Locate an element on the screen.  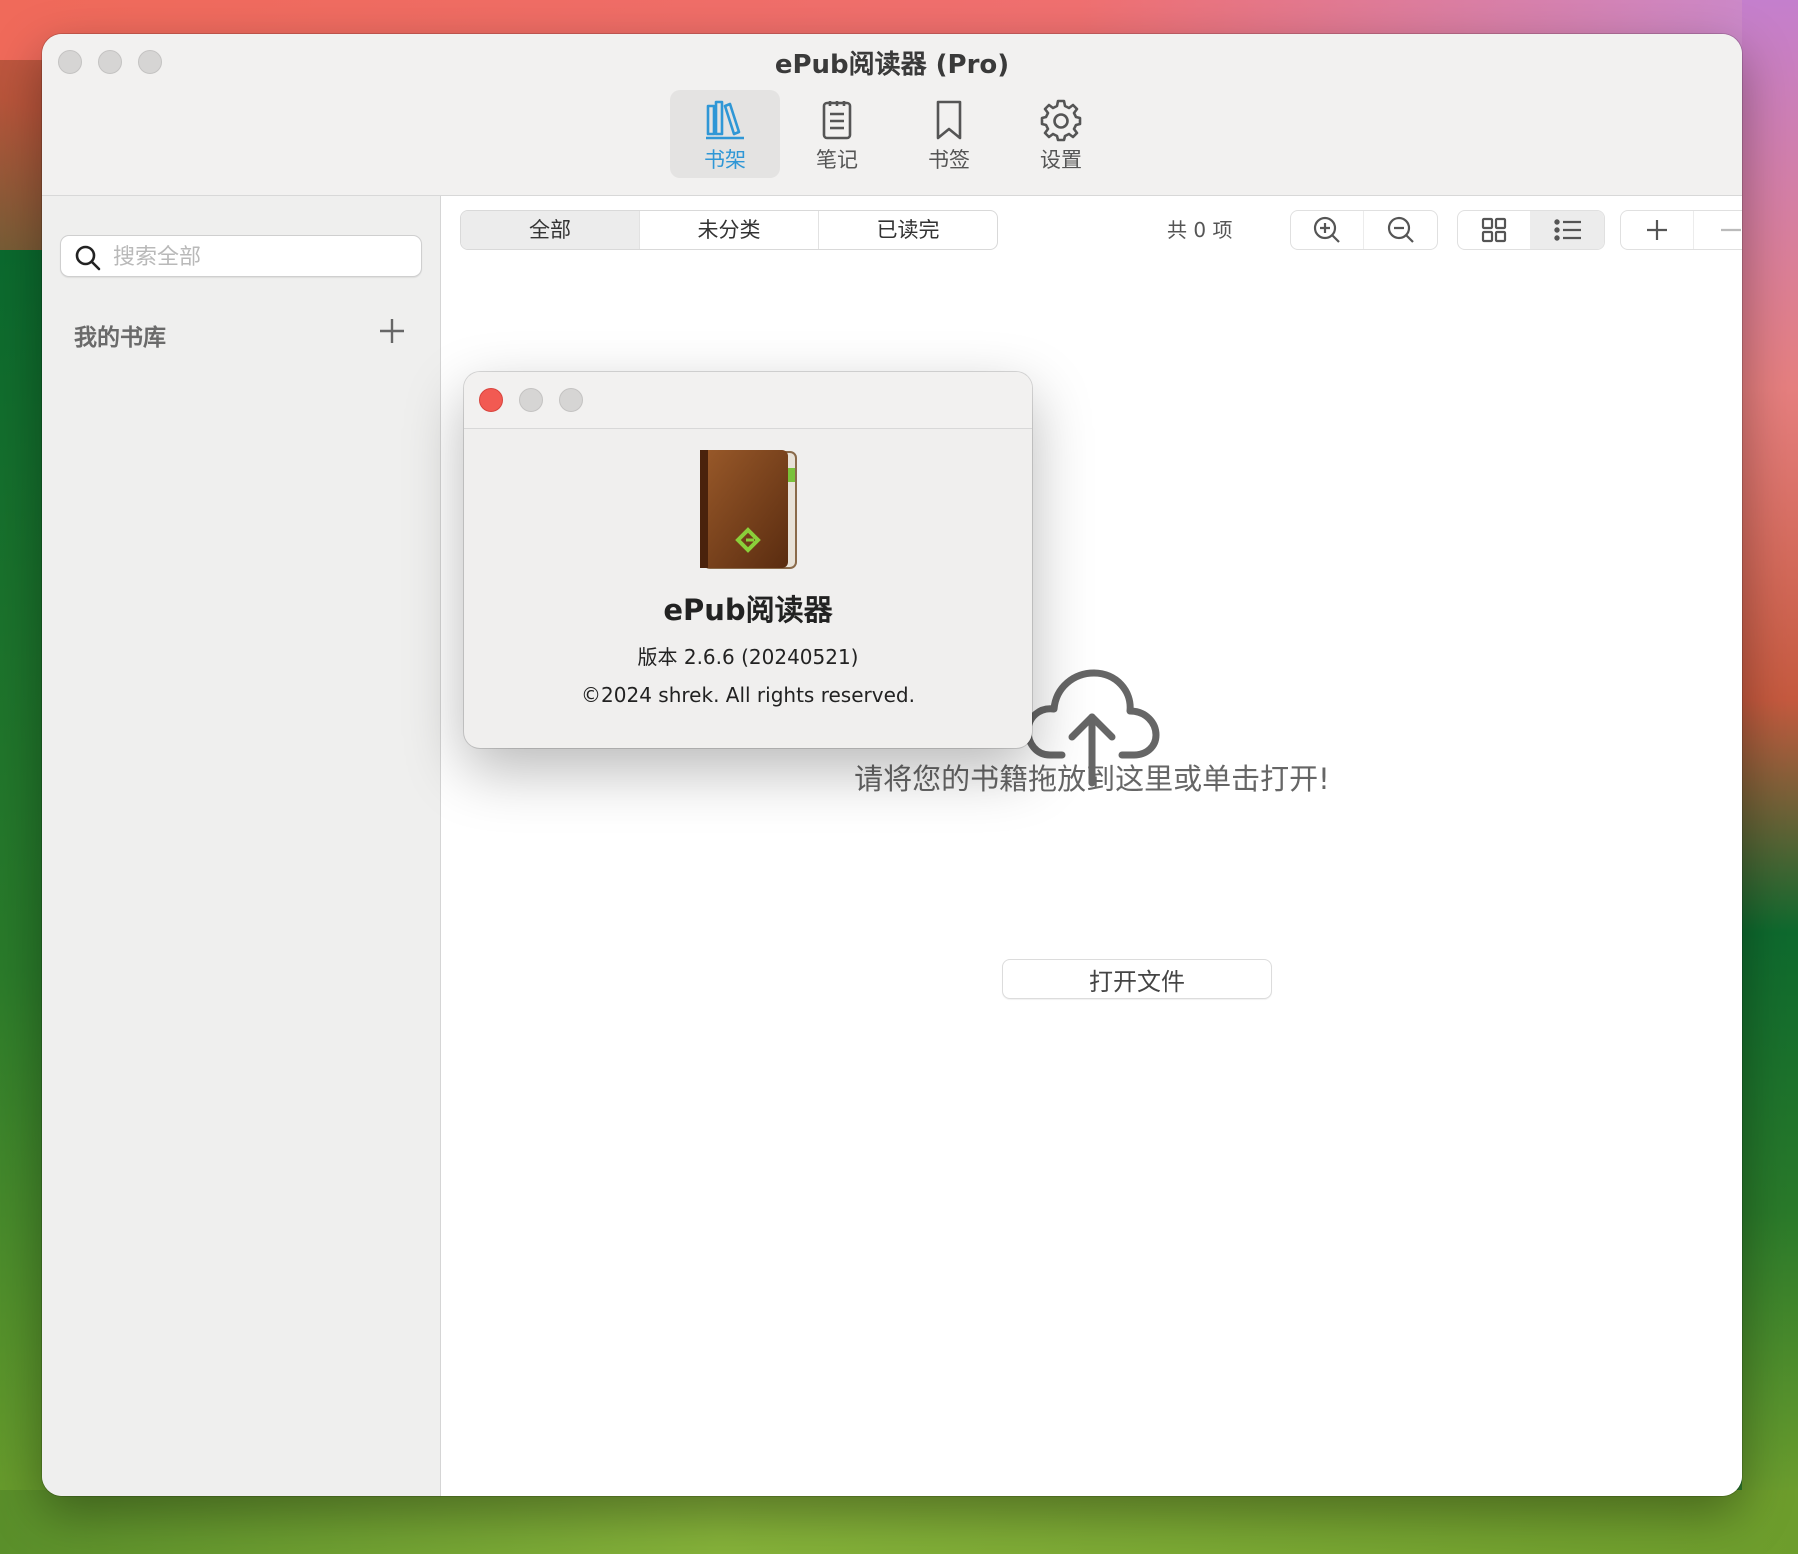
list-view-button is located at coordinates (1567, 230).